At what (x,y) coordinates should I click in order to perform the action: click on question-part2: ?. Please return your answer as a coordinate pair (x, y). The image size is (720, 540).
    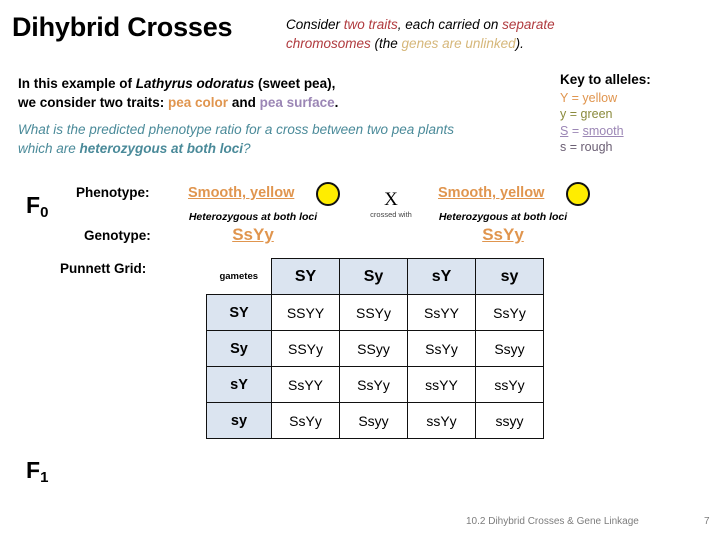
    Looking at the image, I should click on (247, 148).